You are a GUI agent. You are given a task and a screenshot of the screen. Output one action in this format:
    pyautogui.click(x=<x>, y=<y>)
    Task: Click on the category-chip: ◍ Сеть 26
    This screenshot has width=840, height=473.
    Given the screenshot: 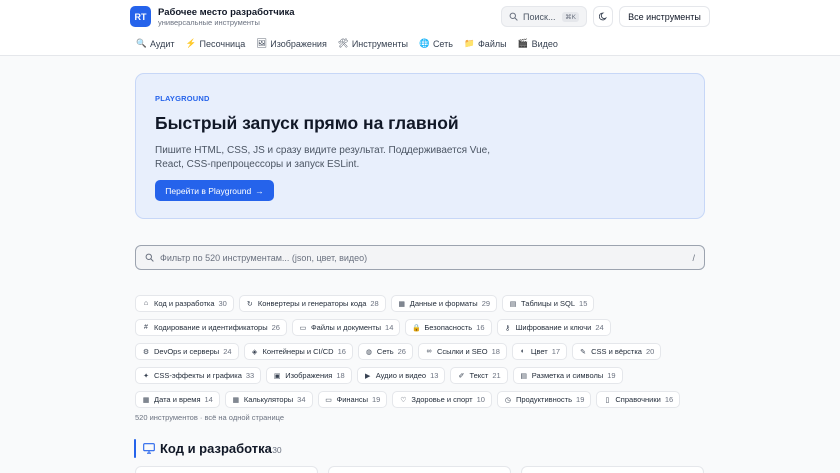 What is the action you would take?
    pyautogui.click(x=385, y=351)
    